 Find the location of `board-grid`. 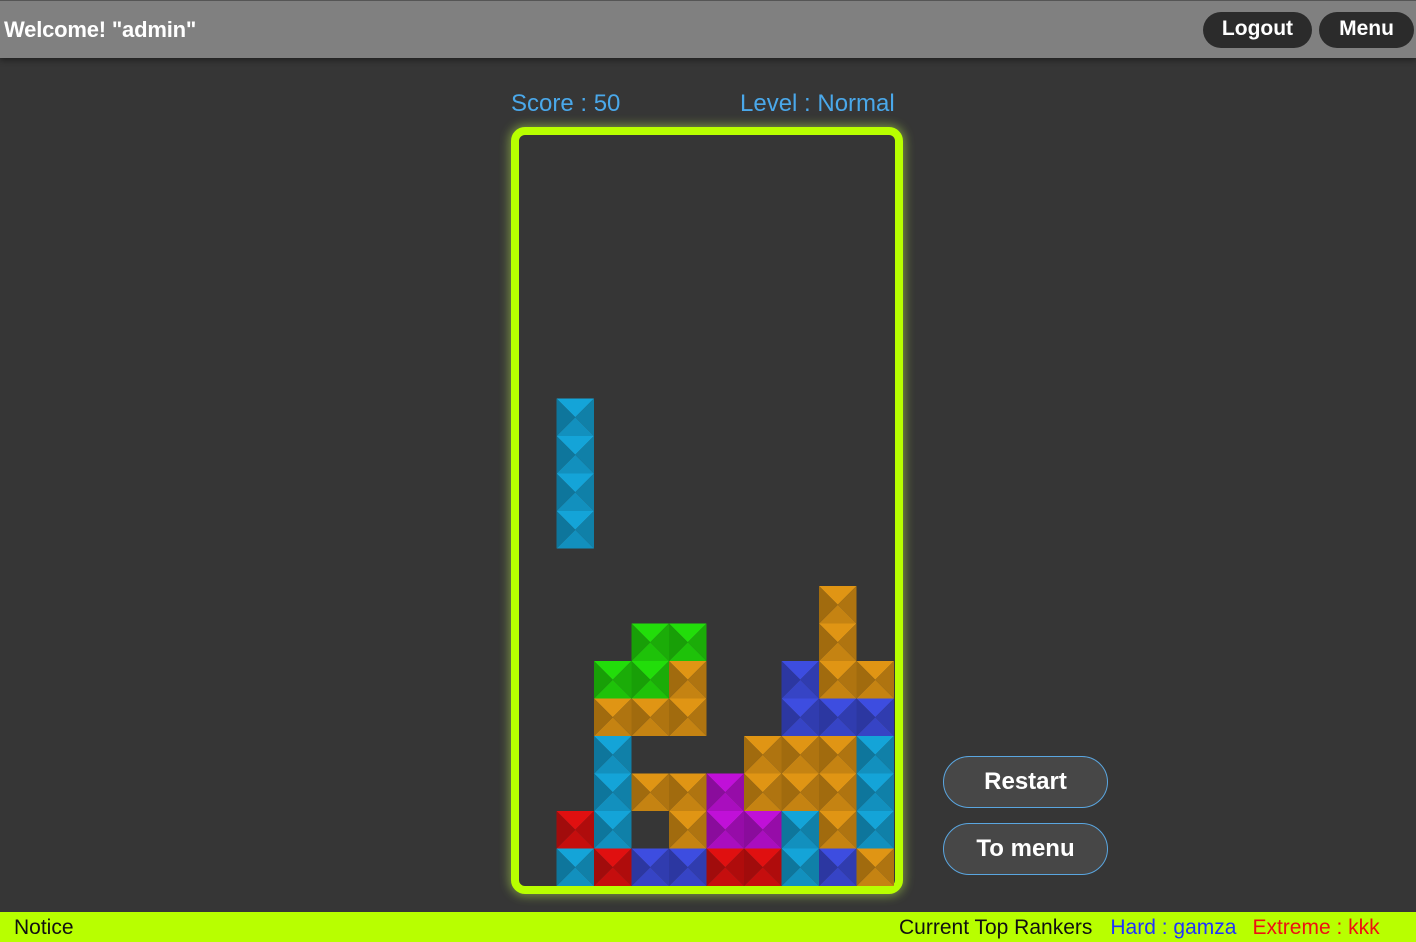

board-grid is located at coordinates (725, 642).